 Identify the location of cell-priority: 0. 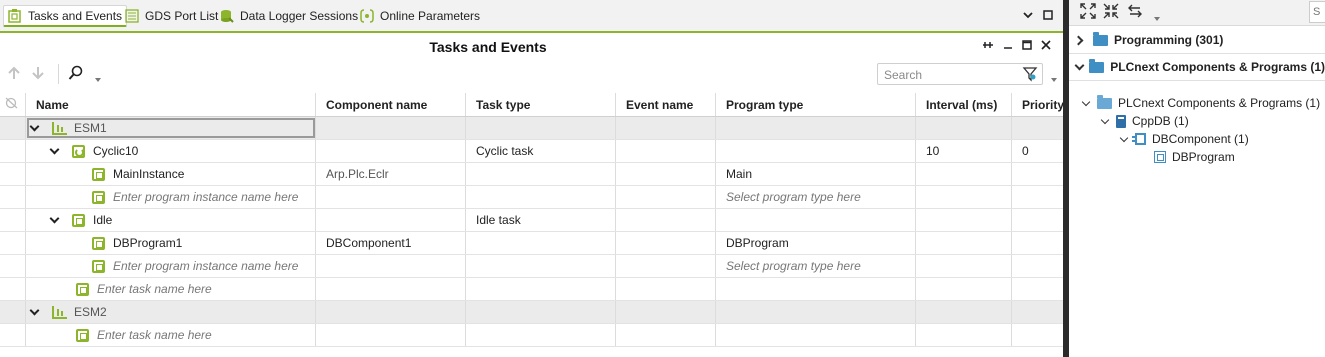
(1037, 151).